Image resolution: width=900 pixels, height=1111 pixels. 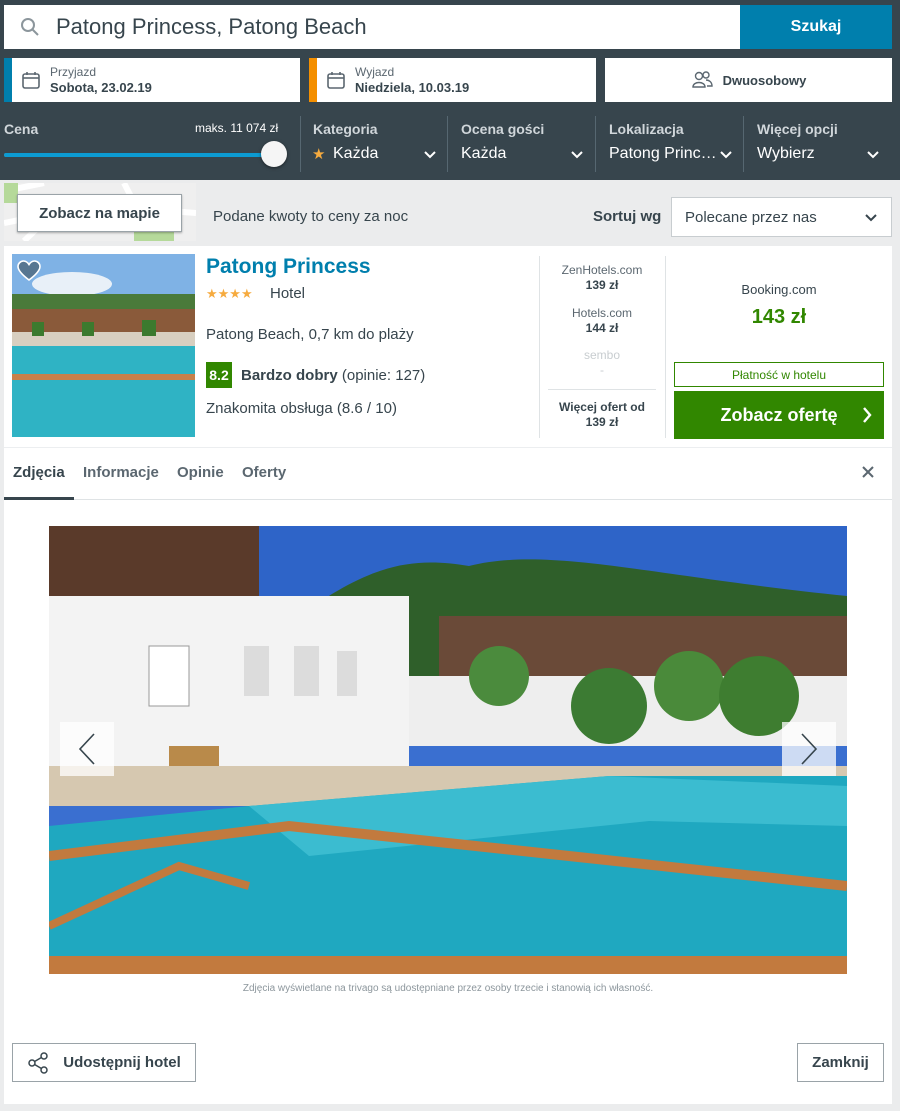 I want to click on favorite-heart-icon, so click(x=29, y=271).